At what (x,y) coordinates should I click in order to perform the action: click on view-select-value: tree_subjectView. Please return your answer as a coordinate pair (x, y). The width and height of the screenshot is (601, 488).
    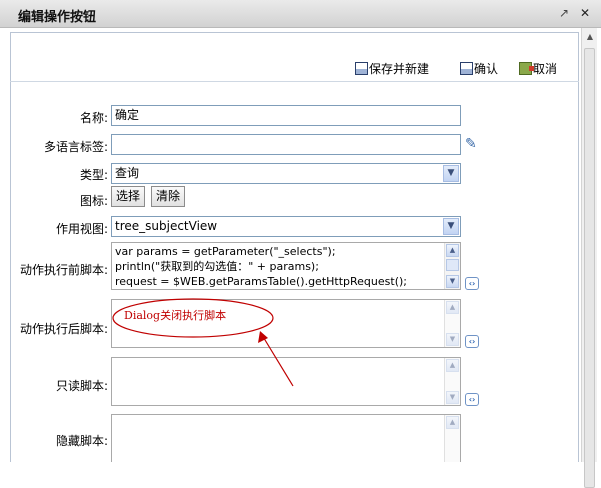
    Looking at the image, I should click on (166, 226).